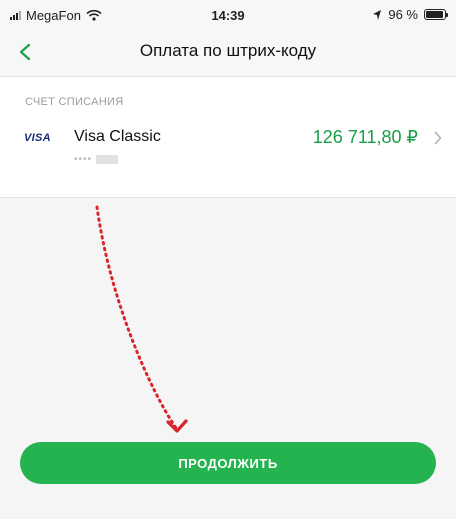 The image size is (456, 519). What do you see at coordinates (403, 14) in the screenshot?
I see `battery-percent: 96 %` at bounding box center [403, 14].